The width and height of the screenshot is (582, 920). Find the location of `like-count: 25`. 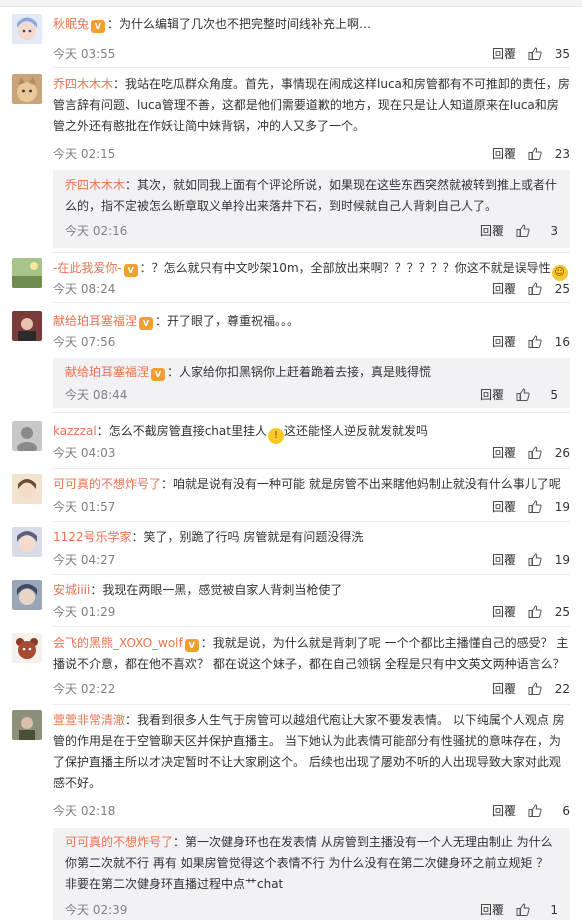

like-count: 25 is located at coordinates (562, 289).